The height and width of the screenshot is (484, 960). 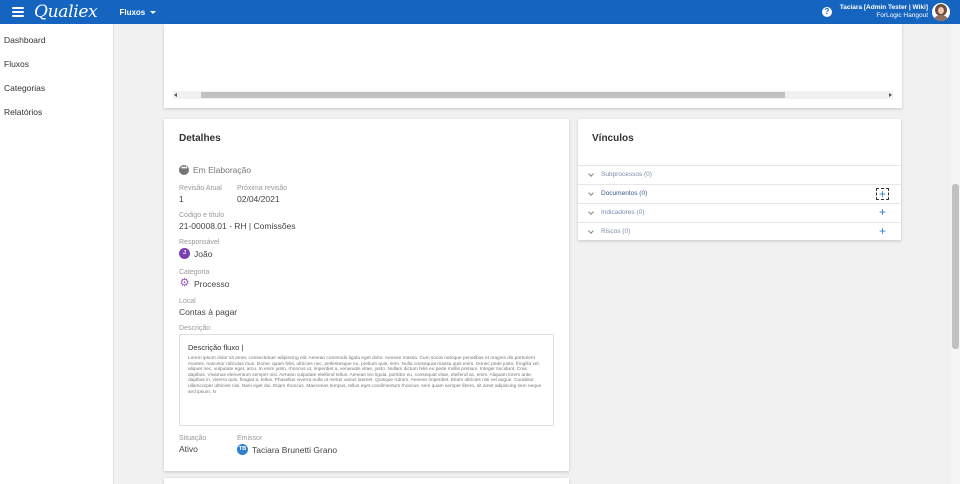 What do you see at coordinates (616, 231) in the screenshot?
I see `link-label: Riscos (0)` at bounding box center [616, 231].